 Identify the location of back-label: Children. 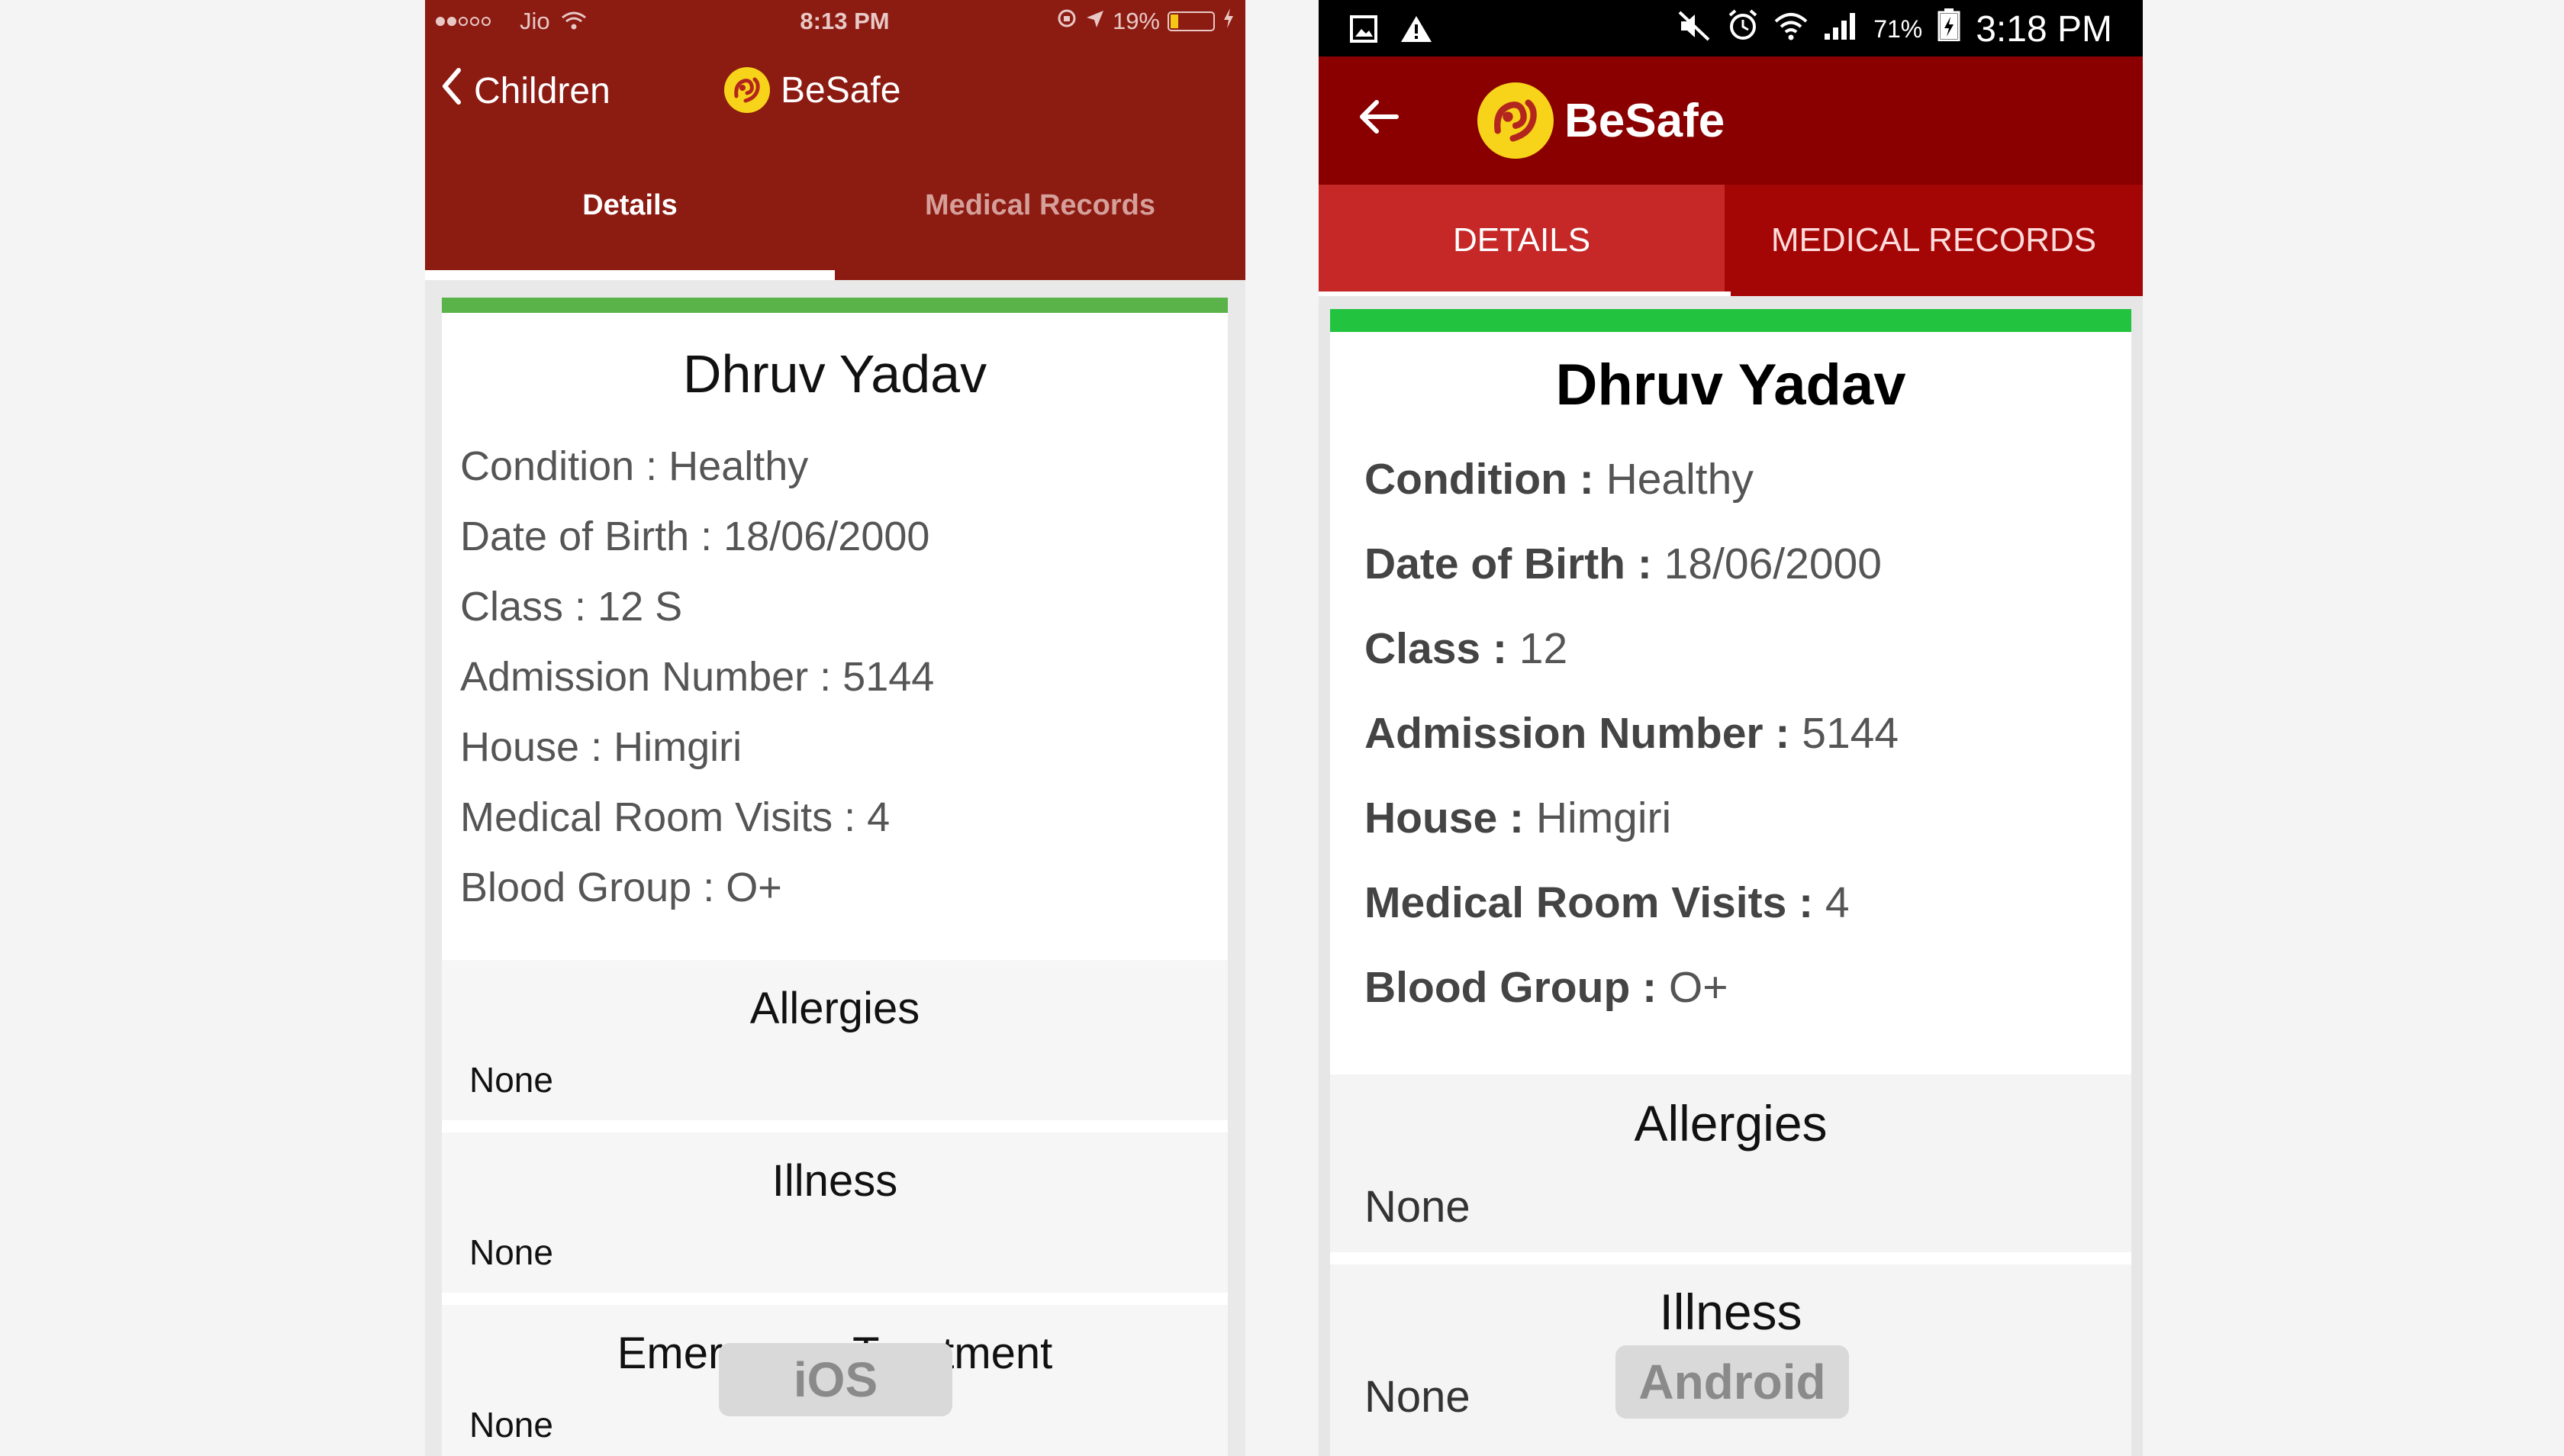
(542, 90).